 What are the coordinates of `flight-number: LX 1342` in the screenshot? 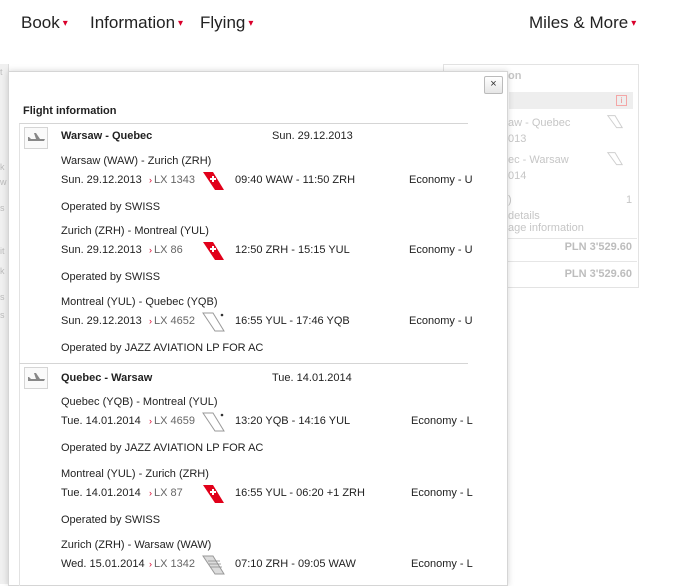 It's located at (174, 564).